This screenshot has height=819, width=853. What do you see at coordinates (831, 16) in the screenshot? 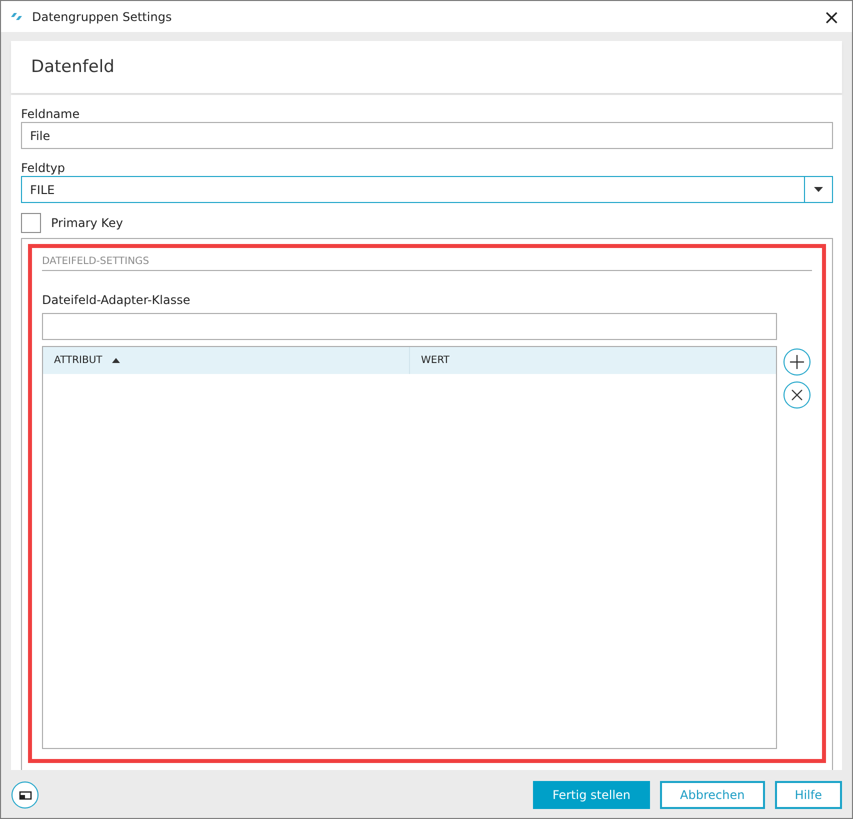
I see `close-button: ×` at bounding box center [831, 16].